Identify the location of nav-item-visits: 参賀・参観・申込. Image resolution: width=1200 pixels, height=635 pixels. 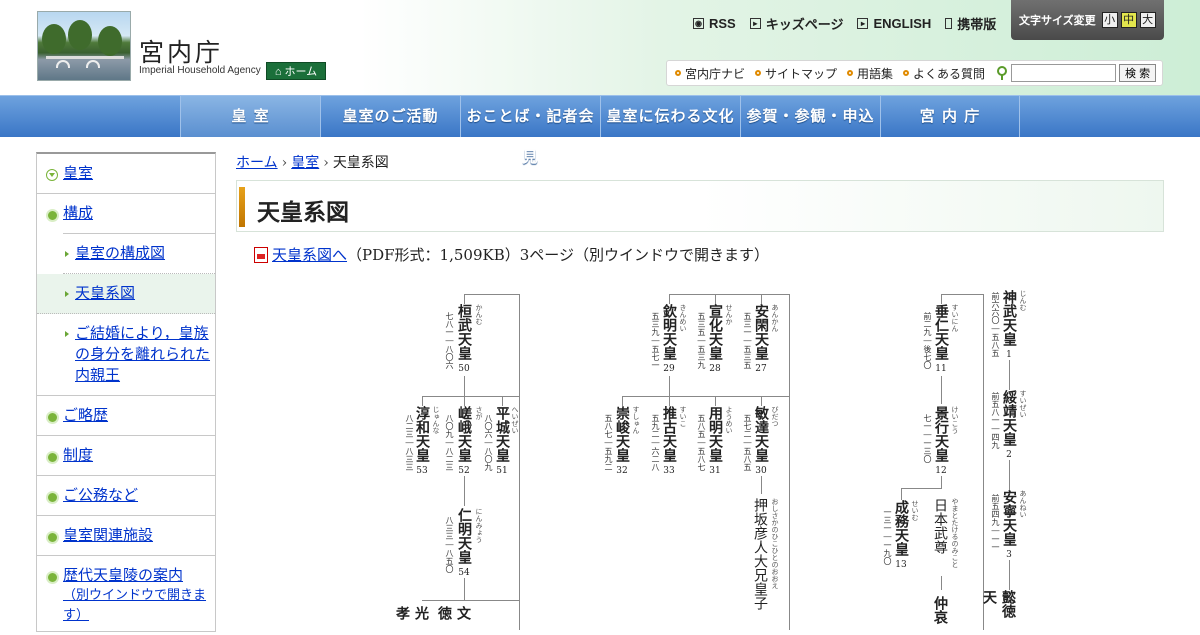
(810, 116).